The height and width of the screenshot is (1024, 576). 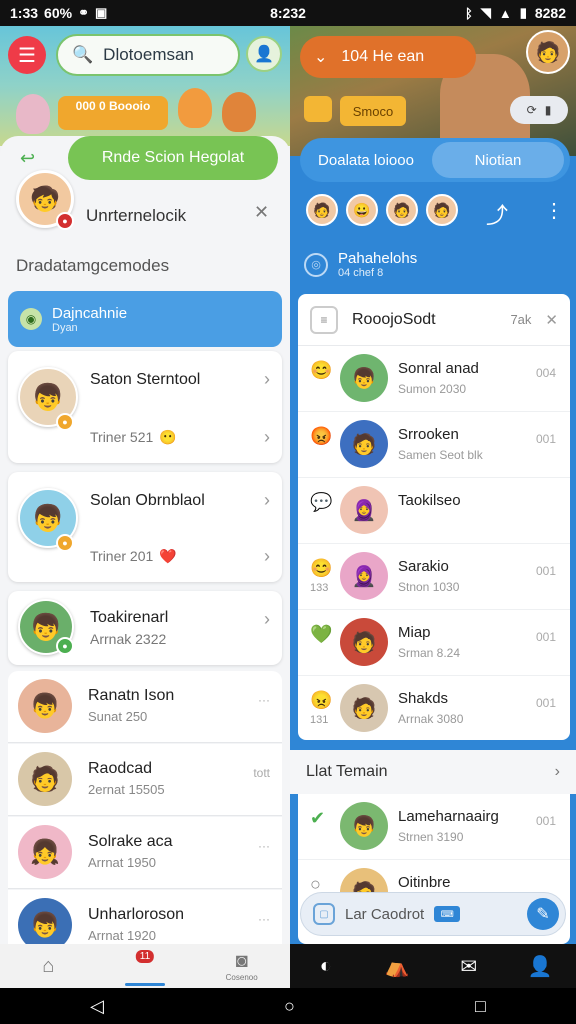 What do you see at coordinates (398, 966) in the screenshot?
I see `store-icon: ⛺` at bounding box center [398, 966].